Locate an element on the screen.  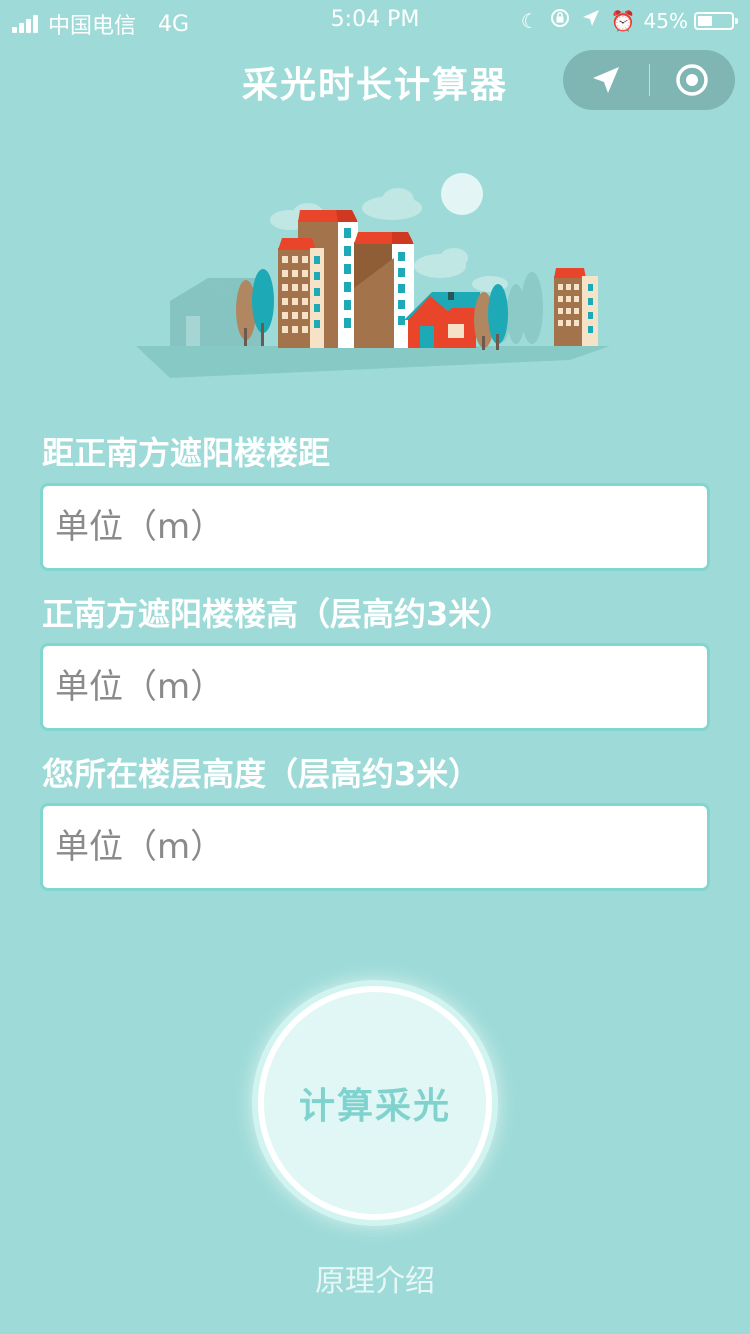
distance-label: 距正南方遮阳楼楼距 is located at coordinates (186, 453).